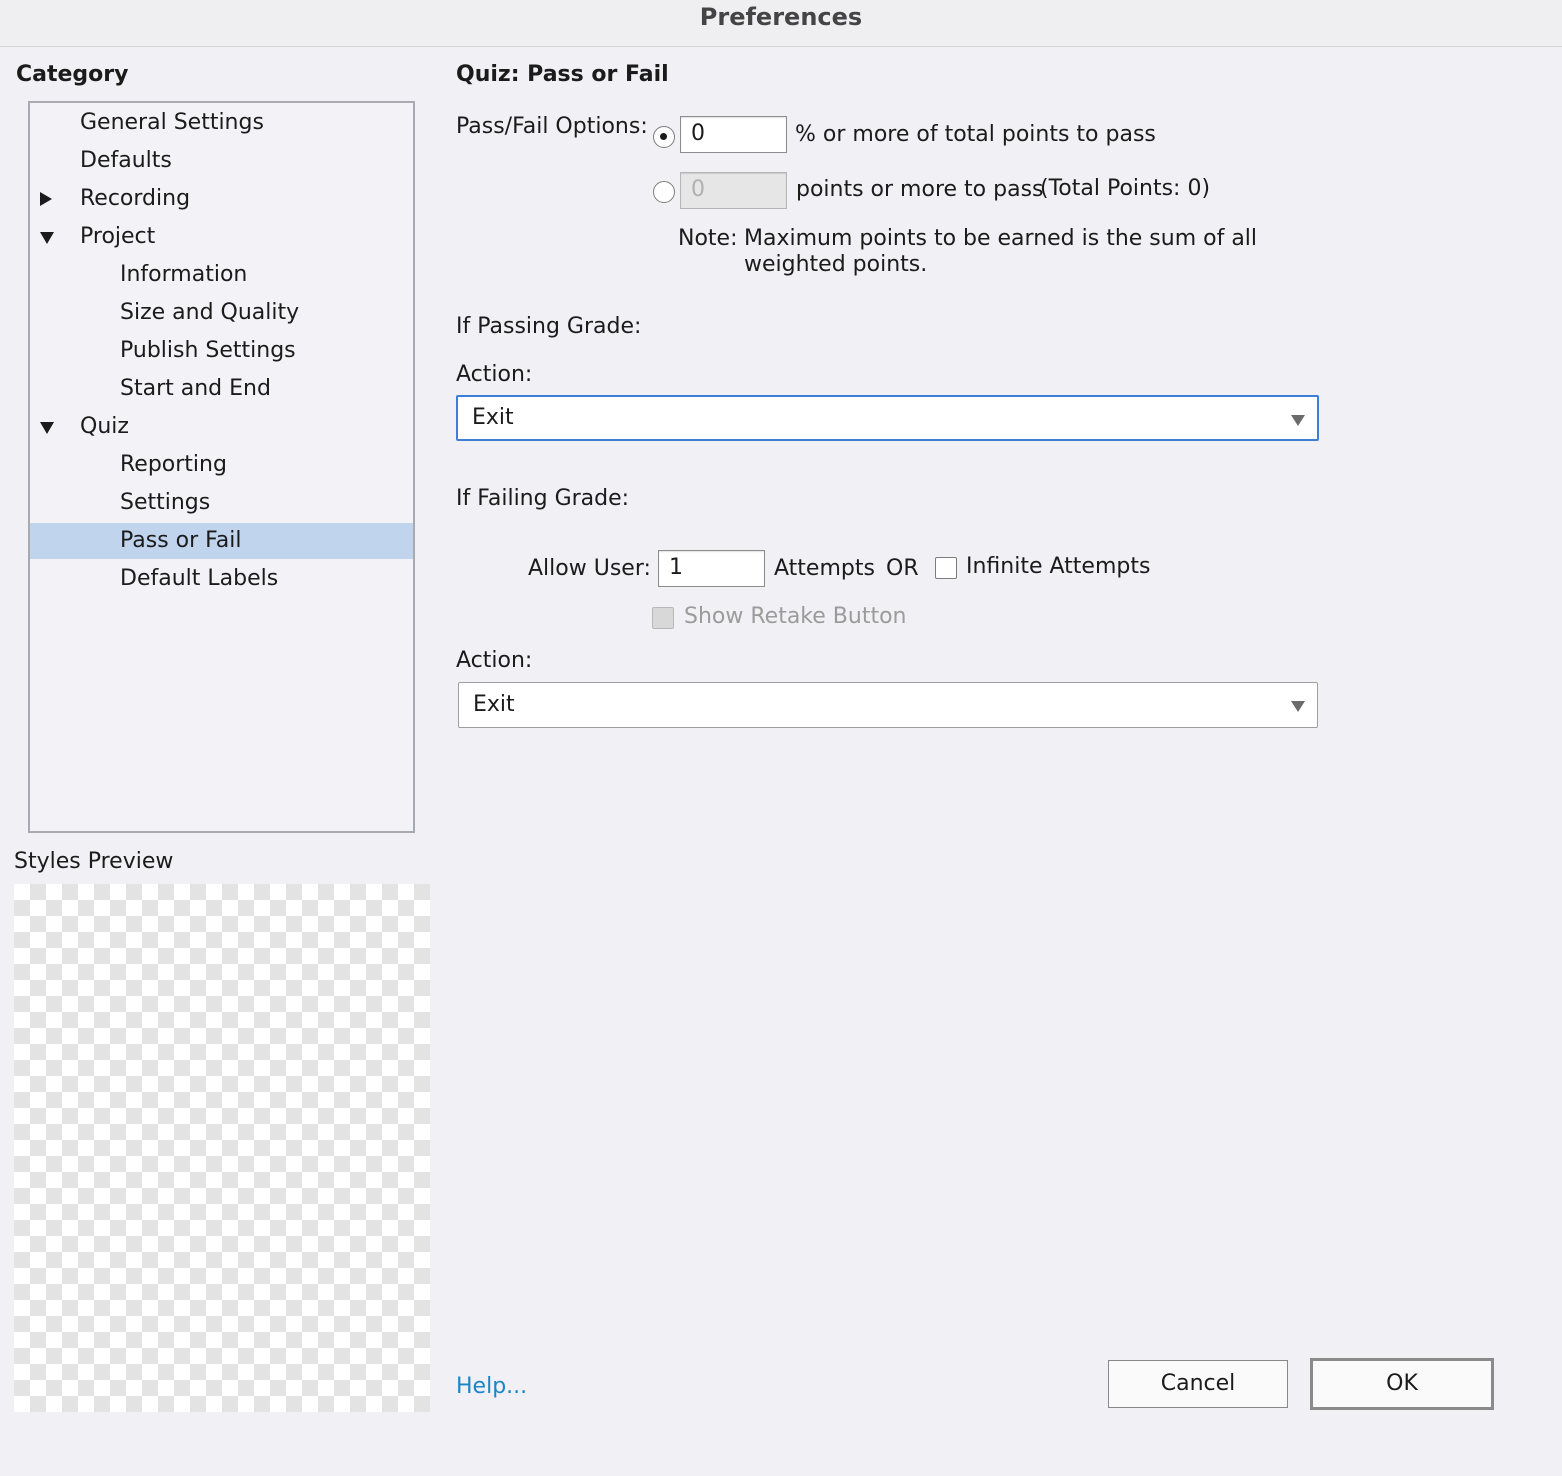 Image resolution: width=1562 pixels, height=1476 pixels. Describe the element at coordinates (94, 861) in the screenshot. I see `styles-preview-label: Styles Preview` at that location.